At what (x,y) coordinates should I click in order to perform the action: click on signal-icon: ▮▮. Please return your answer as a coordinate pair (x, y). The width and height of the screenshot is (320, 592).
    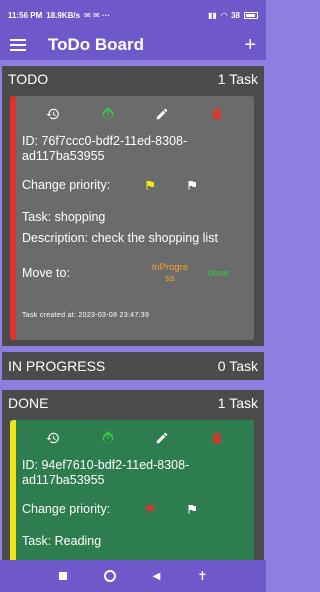
    Looking at the image, I should click on (212, 15).